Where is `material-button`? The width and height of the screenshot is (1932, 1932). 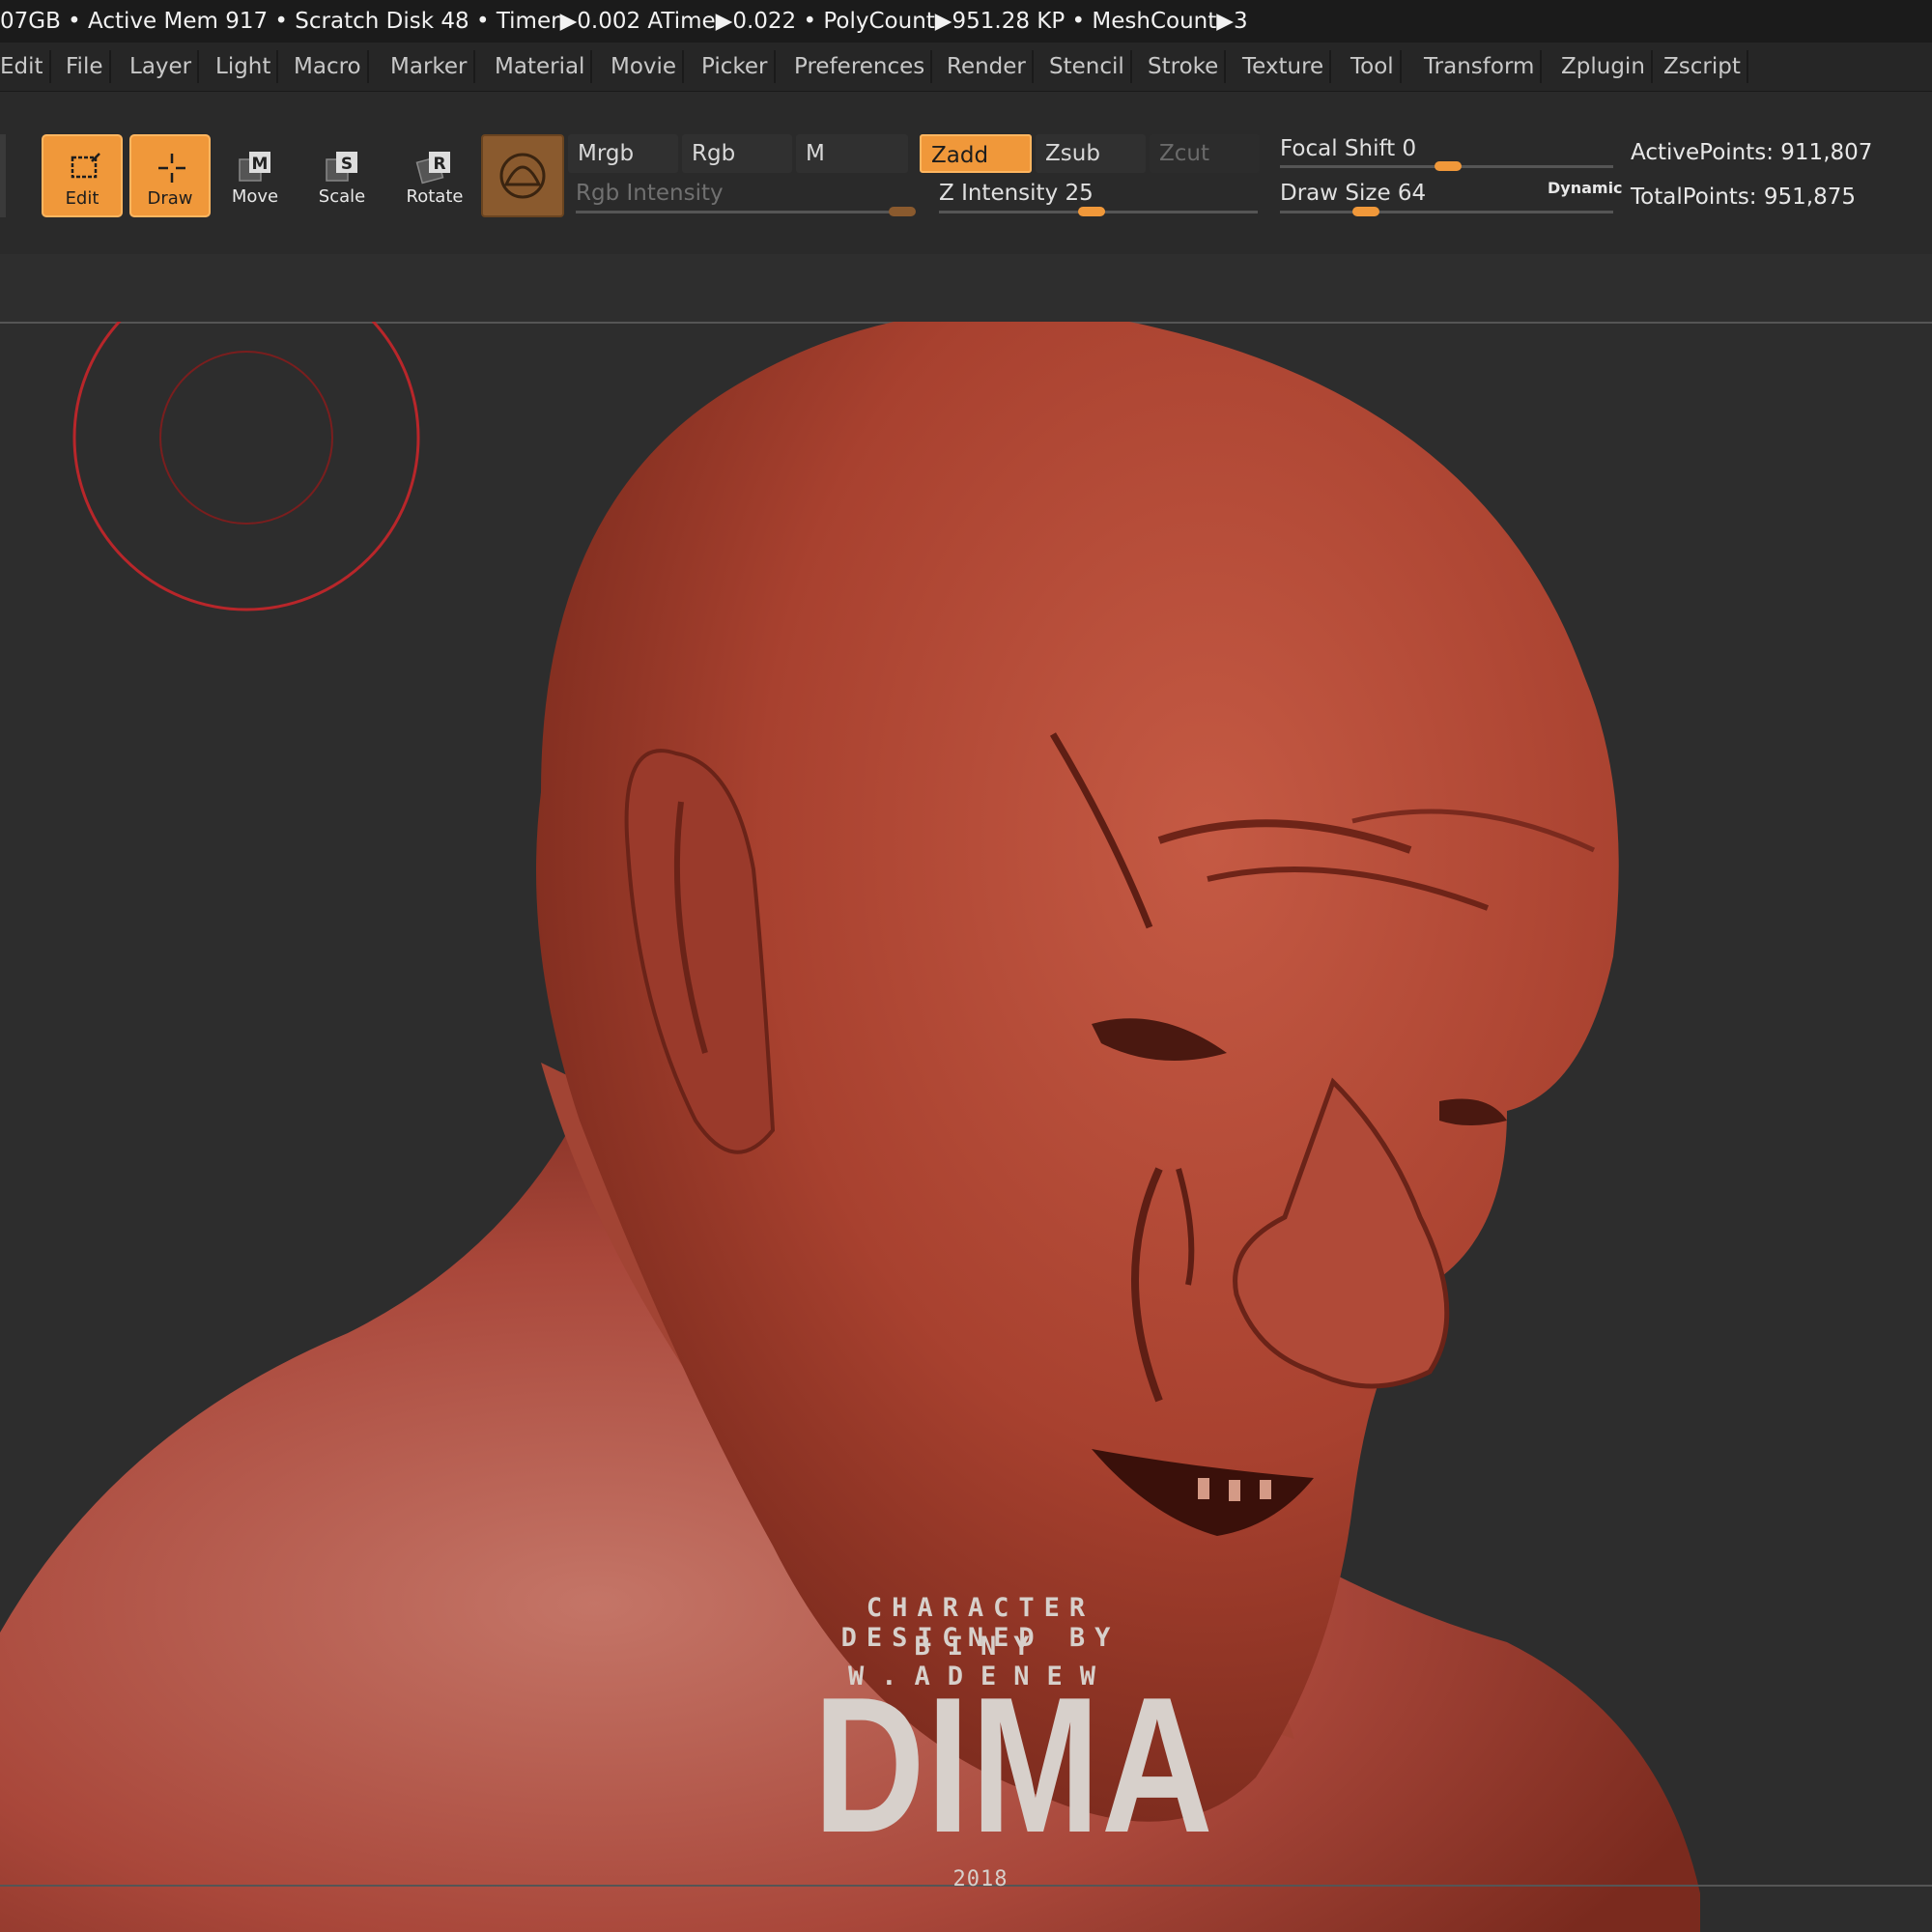
material-button is located at coordinates (522, 175).